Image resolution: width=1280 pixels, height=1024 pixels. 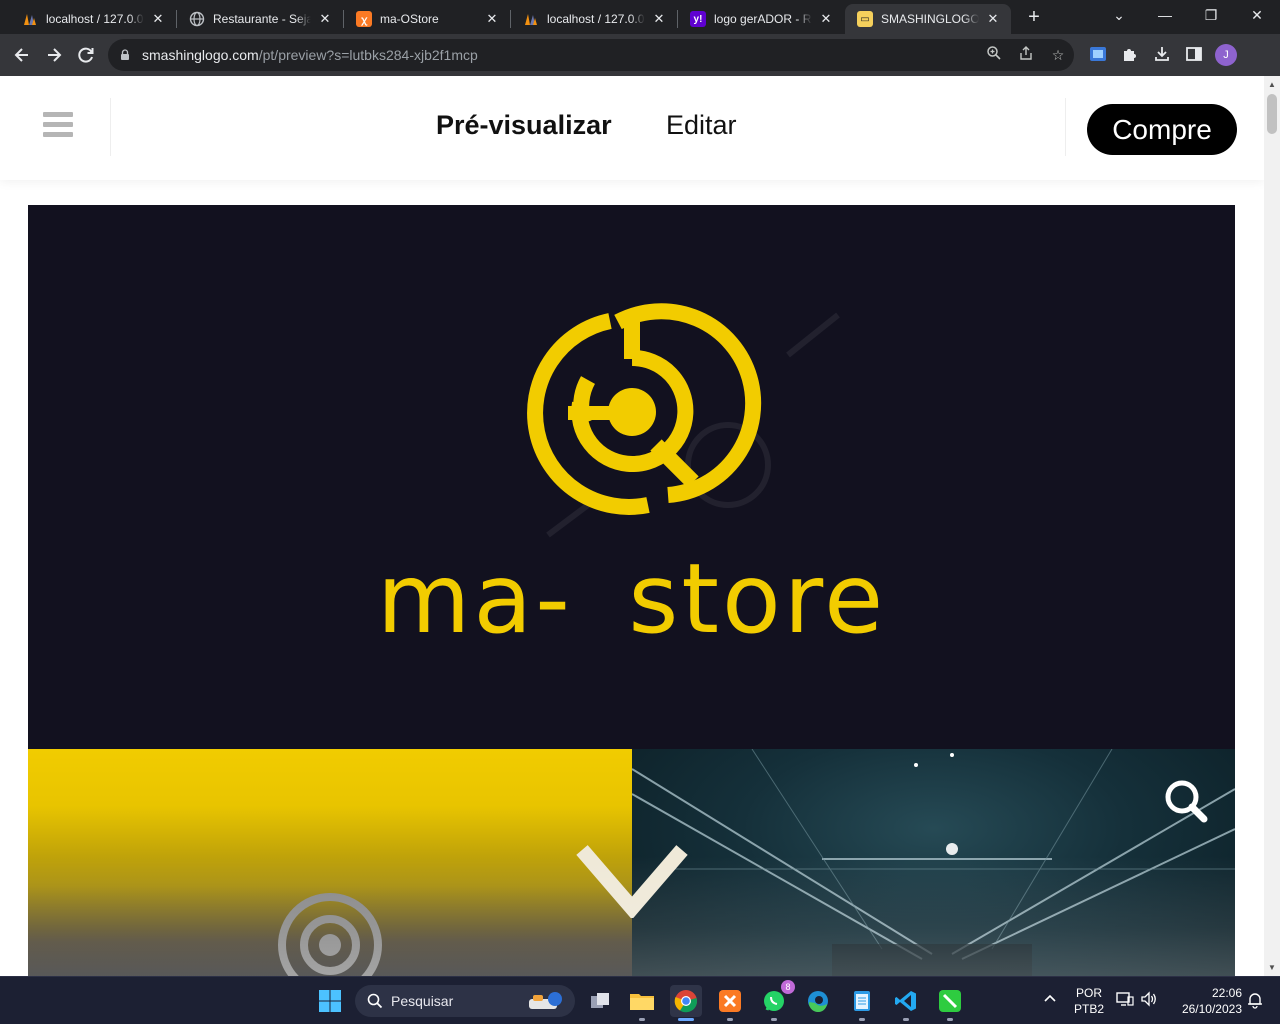 I want to click on zoom-icon, so click(x=994, y=55).